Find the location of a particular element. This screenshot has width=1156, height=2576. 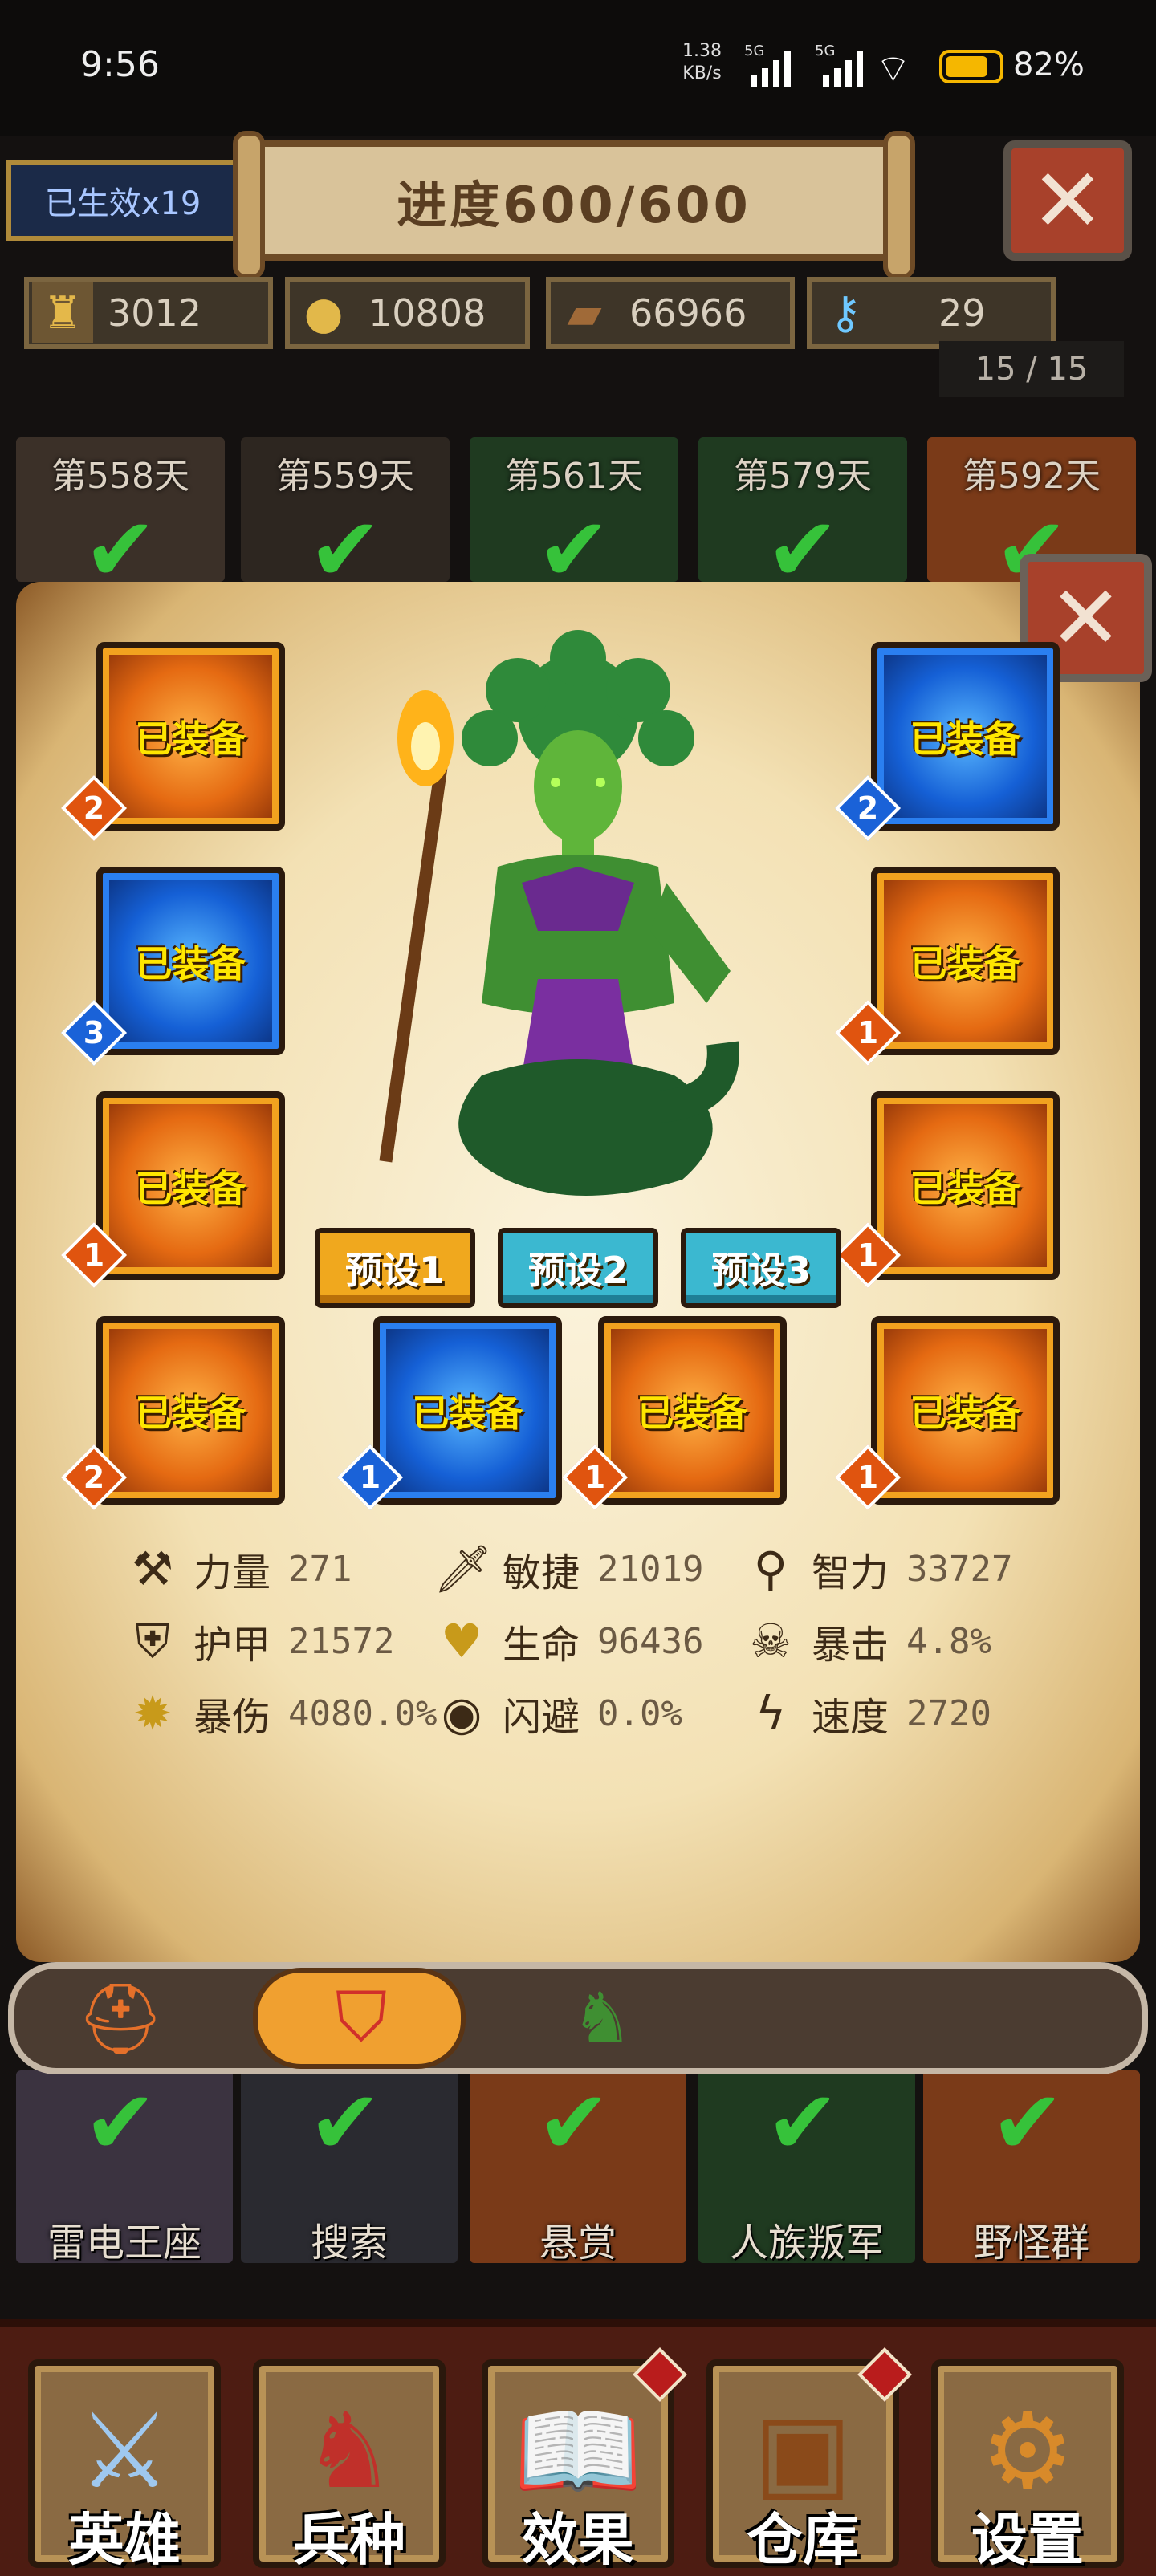

day-card: 第559天 ✔ is located at coordinates (345, 515).